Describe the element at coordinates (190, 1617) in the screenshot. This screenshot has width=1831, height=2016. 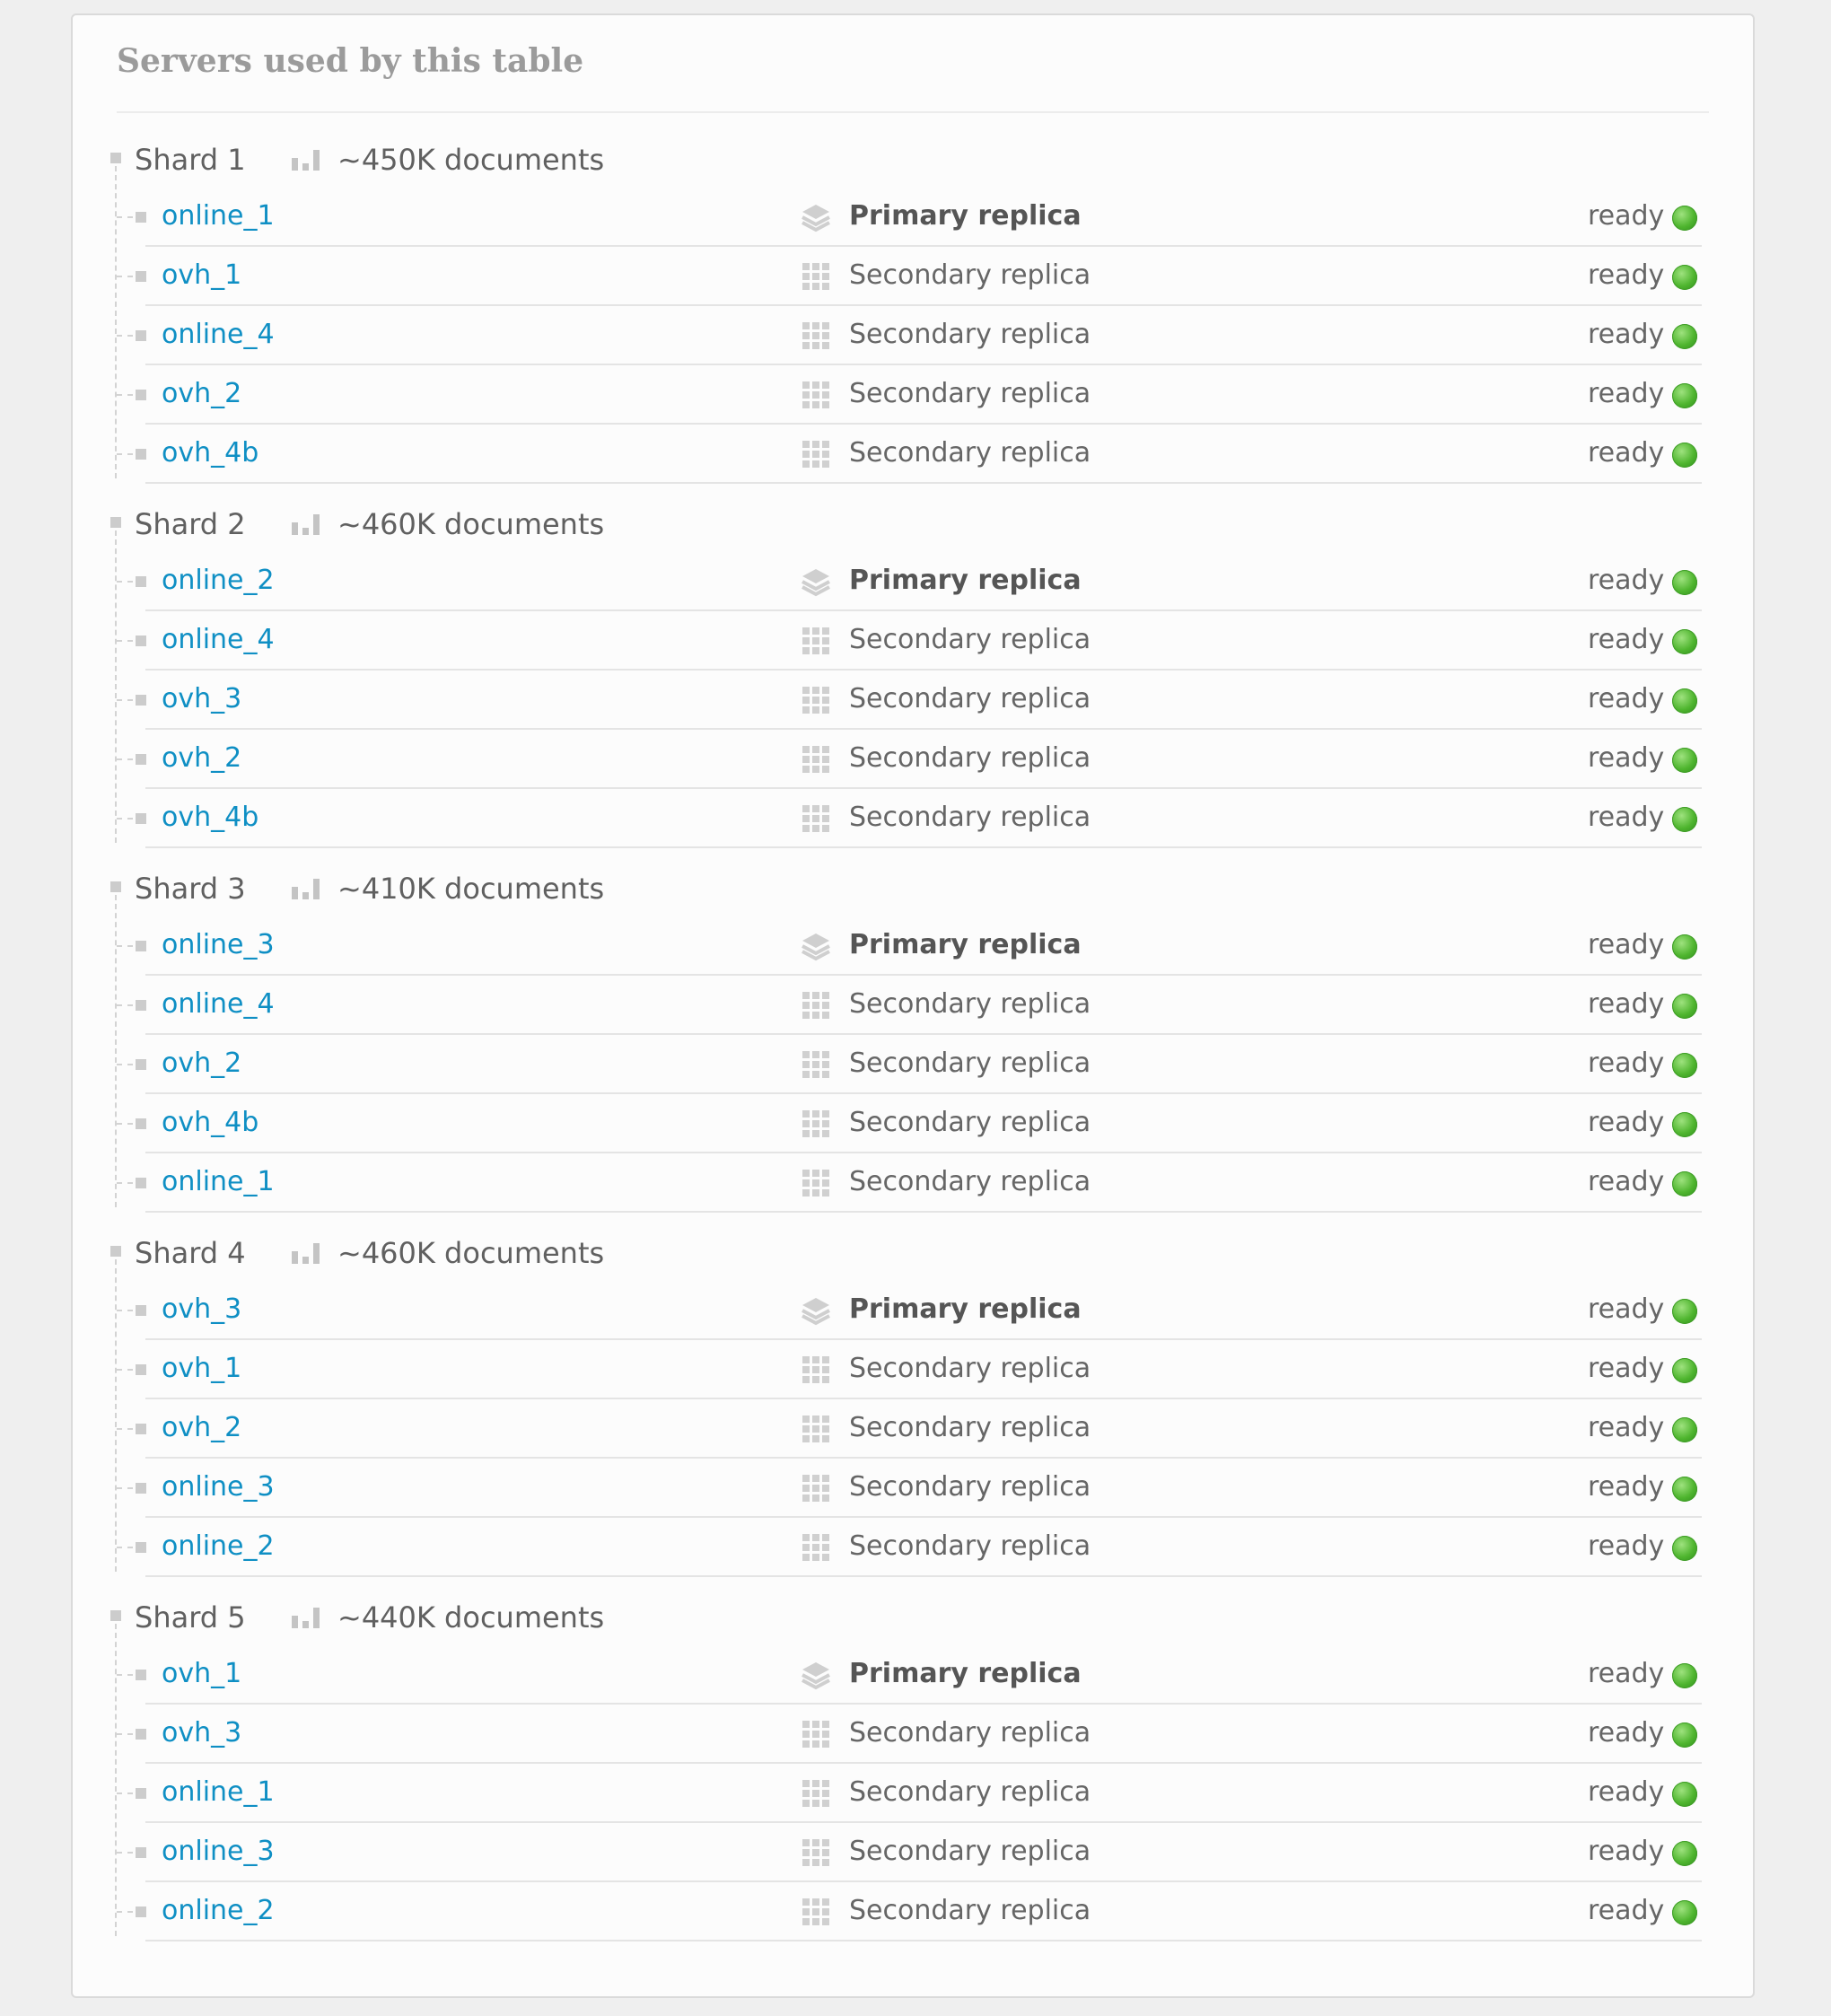
I see `shard-name: Shard 5` at that location.